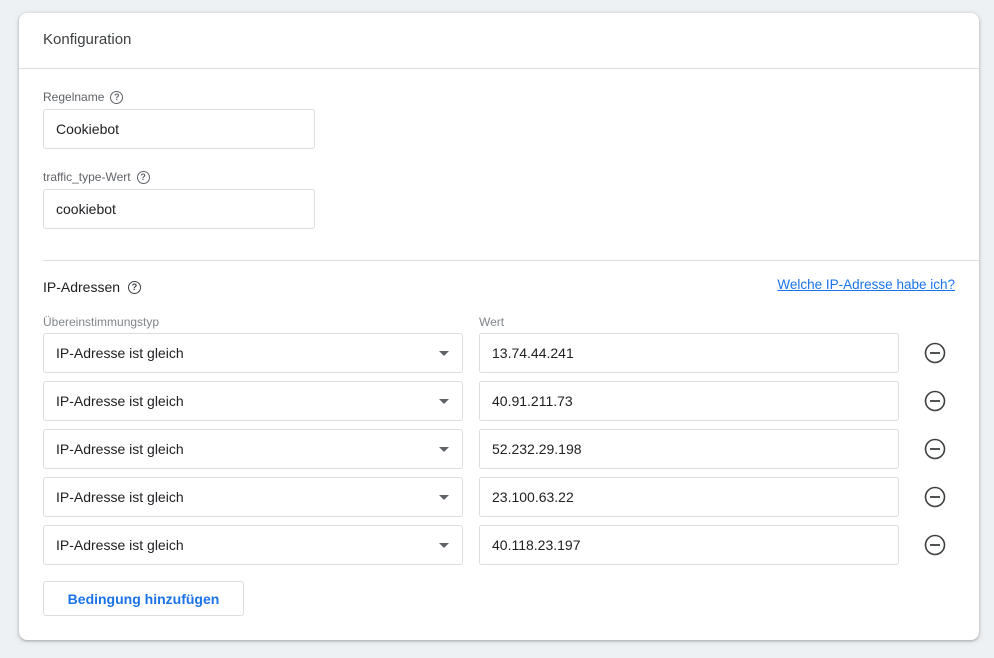 The width and height of the screenshot is (994, 658). What do you see at coordinates (74, 97) in the screenshot?
I see `rule-name-label: Regelname` at bounding box center [74, 97].